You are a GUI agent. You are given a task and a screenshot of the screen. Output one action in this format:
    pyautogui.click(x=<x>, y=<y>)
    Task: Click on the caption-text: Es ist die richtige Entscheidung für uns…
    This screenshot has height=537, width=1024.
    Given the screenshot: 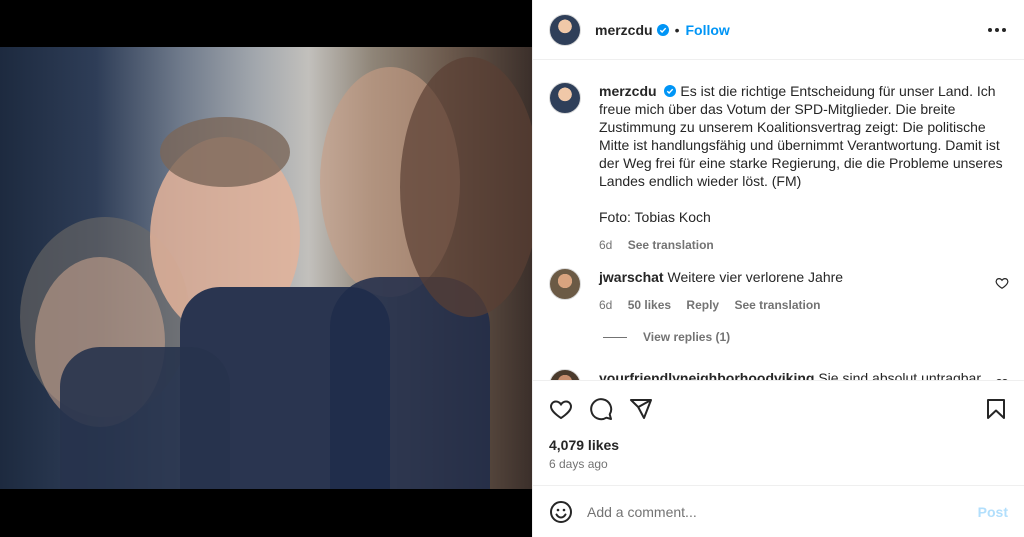 What is the action you would take?
    pyautogui.click(x=801, y=136)
    